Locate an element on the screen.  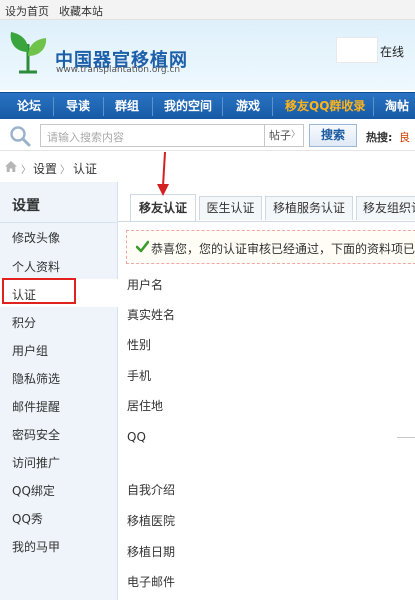
nav-item-games: 游戏 is located at coordinates (248, 106).